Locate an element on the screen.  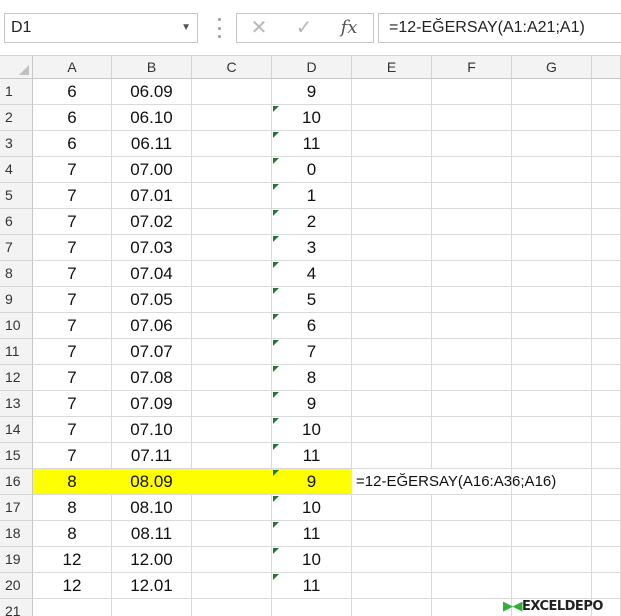
row-header: 21 is located at coordinates (16, 607).